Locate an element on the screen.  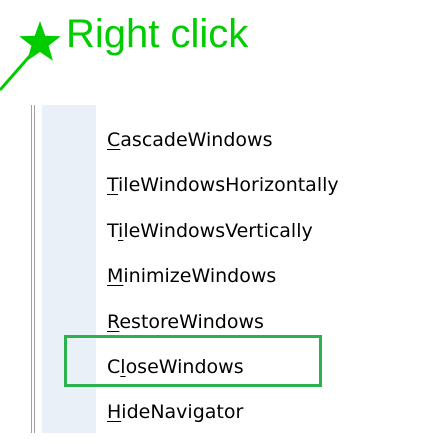
menu-item-prefix: C is located at coordinates (114, 366).